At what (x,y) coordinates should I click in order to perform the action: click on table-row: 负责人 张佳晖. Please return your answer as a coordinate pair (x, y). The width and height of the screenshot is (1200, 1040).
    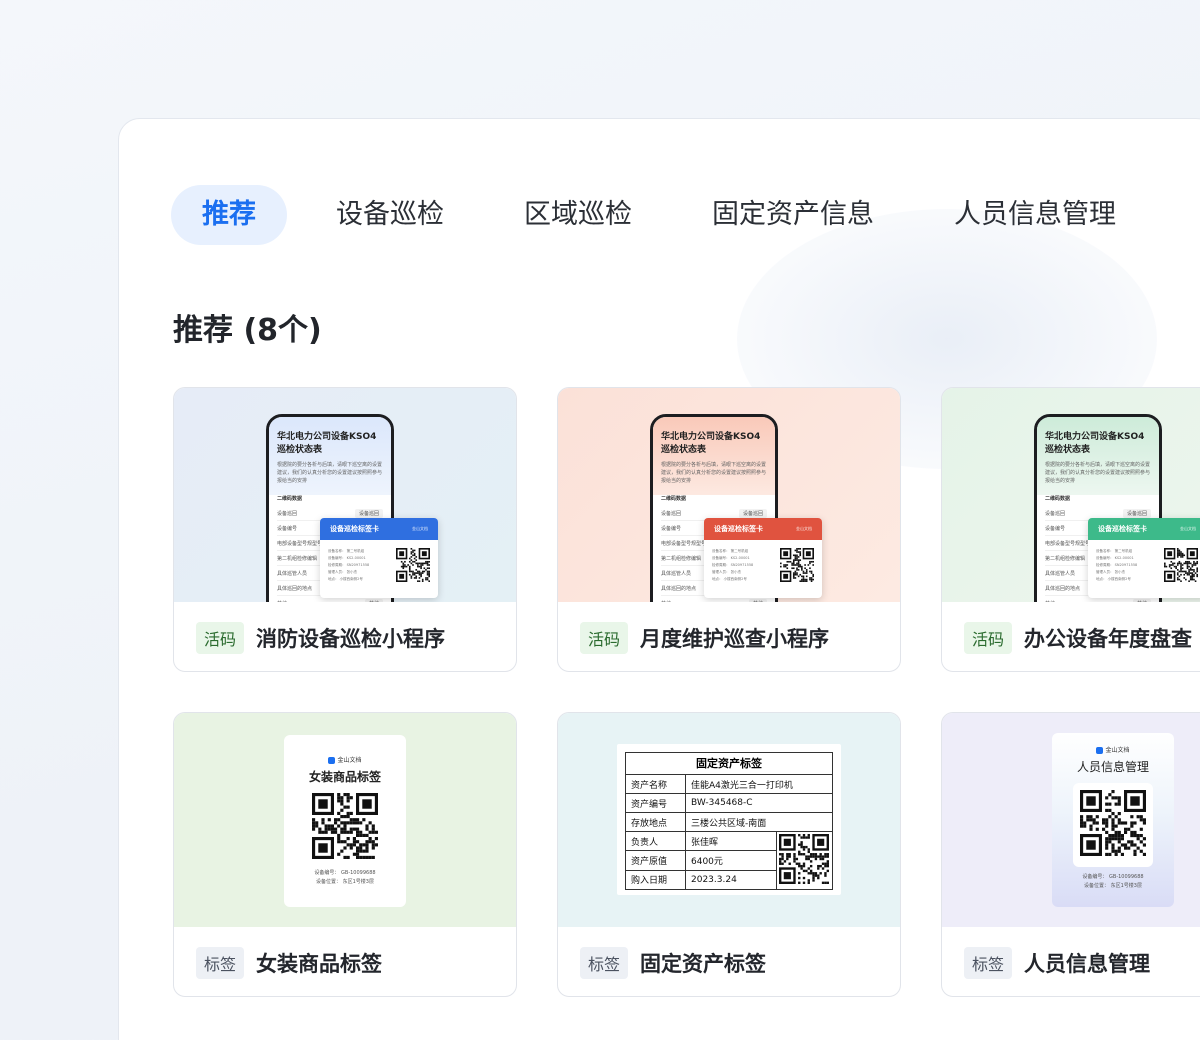
    Looking at the image, I should click on (729, 860).